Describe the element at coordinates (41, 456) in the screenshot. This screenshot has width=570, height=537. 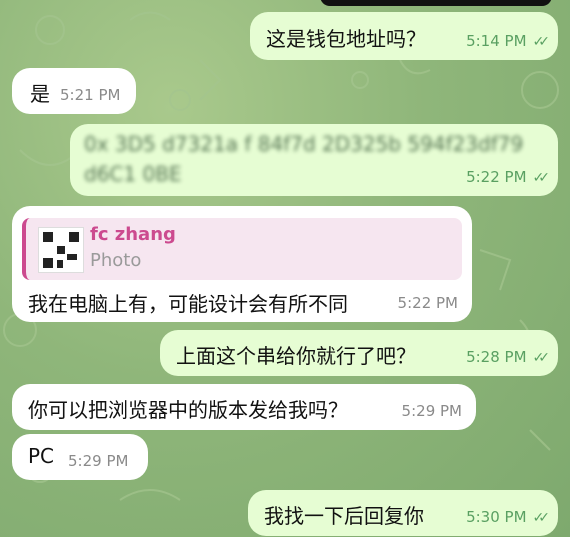
I see `message-text: PC` at that location.